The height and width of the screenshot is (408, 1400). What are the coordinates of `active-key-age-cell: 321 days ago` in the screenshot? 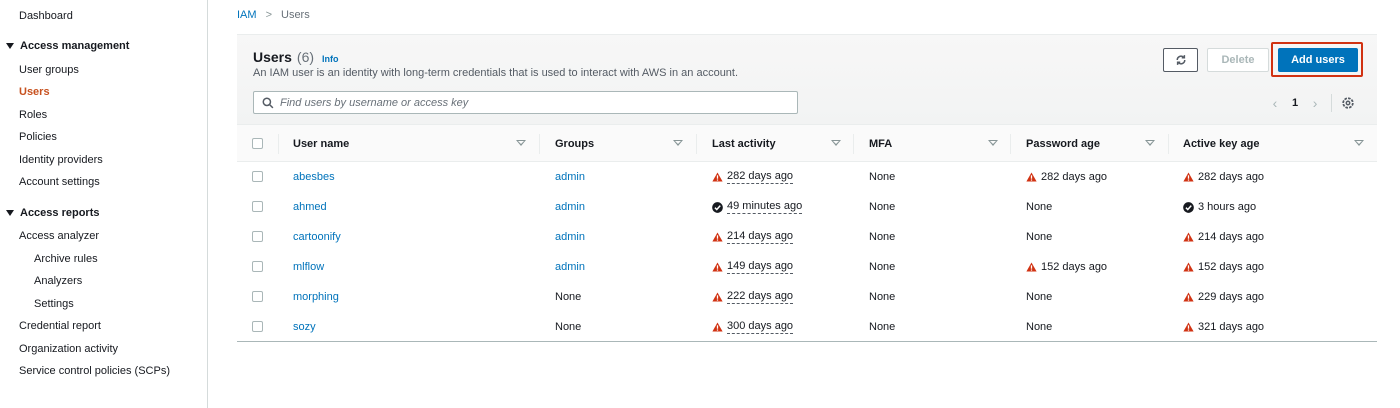 It's located at (1223, 327).